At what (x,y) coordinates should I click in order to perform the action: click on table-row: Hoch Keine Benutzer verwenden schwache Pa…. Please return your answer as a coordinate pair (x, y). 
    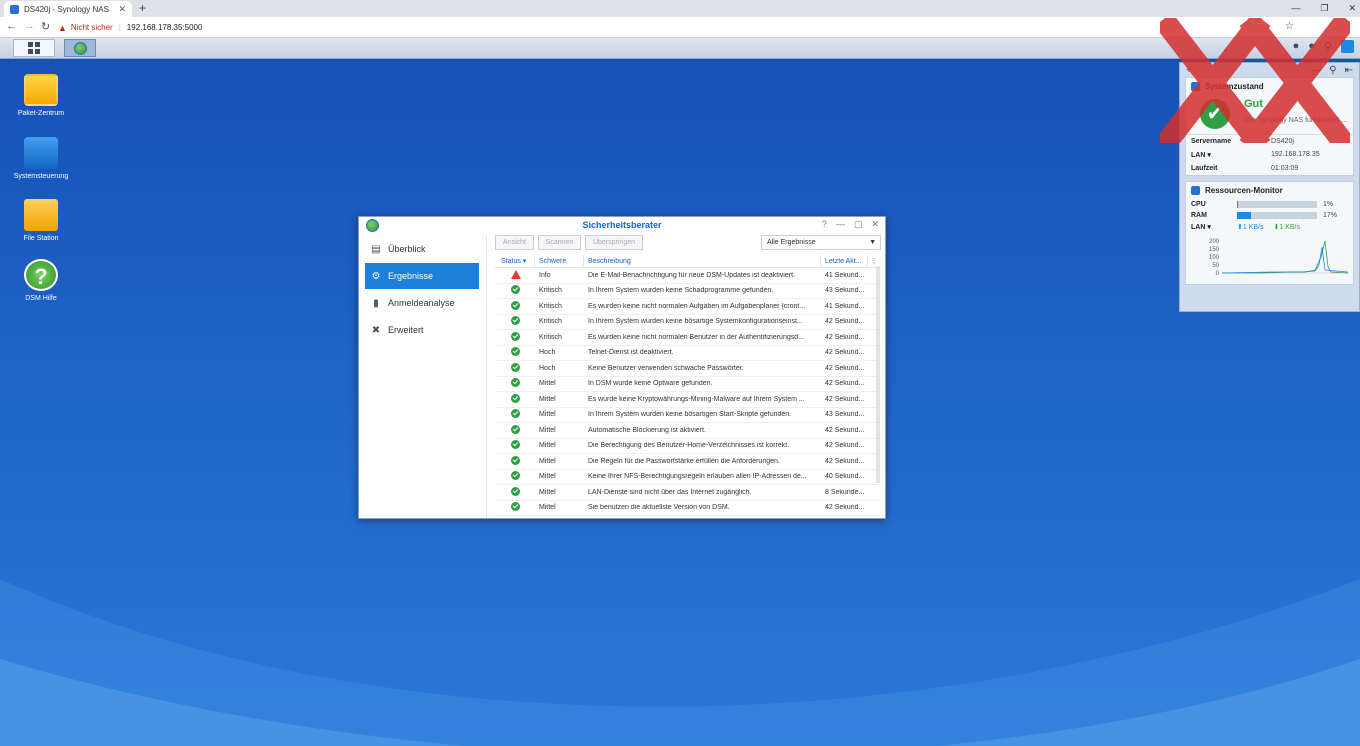
    Looking at the image, I should click on (687, 369).